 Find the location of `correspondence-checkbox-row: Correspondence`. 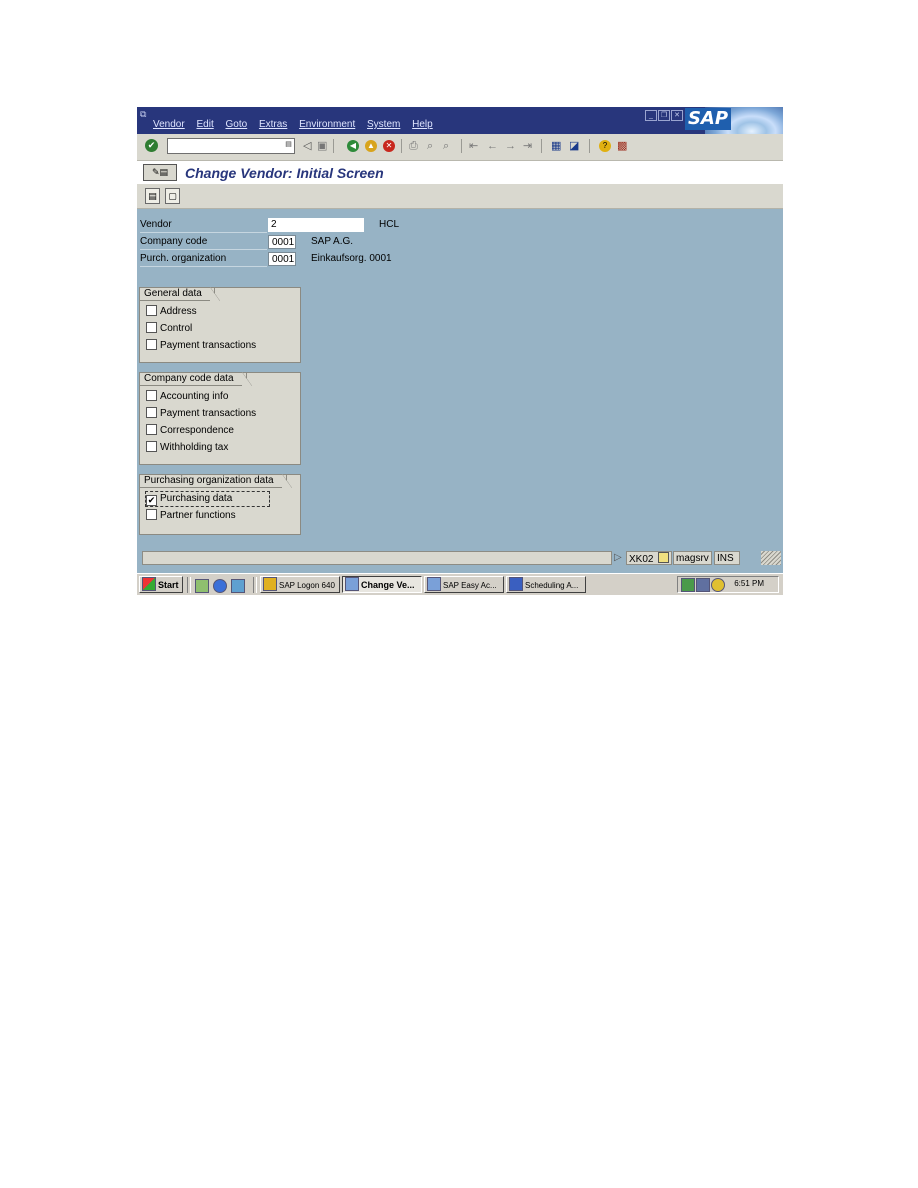

correspondence-checkbox-row: Correspondence is located at coordinates (190, 431).